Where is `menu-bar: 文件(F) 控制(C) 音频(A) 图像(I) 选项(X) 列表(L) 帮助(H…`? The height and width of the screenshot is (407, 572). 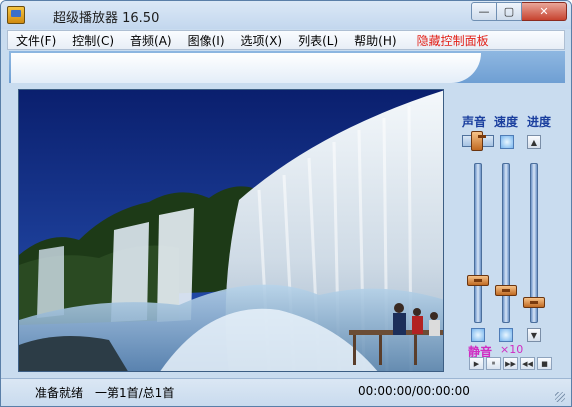 menu-bar: 文件(F) 控制(C) 音频(A) 图像(I) 选项(X) 列表(L) 帮助(H… is located at coordinates (286, 40).